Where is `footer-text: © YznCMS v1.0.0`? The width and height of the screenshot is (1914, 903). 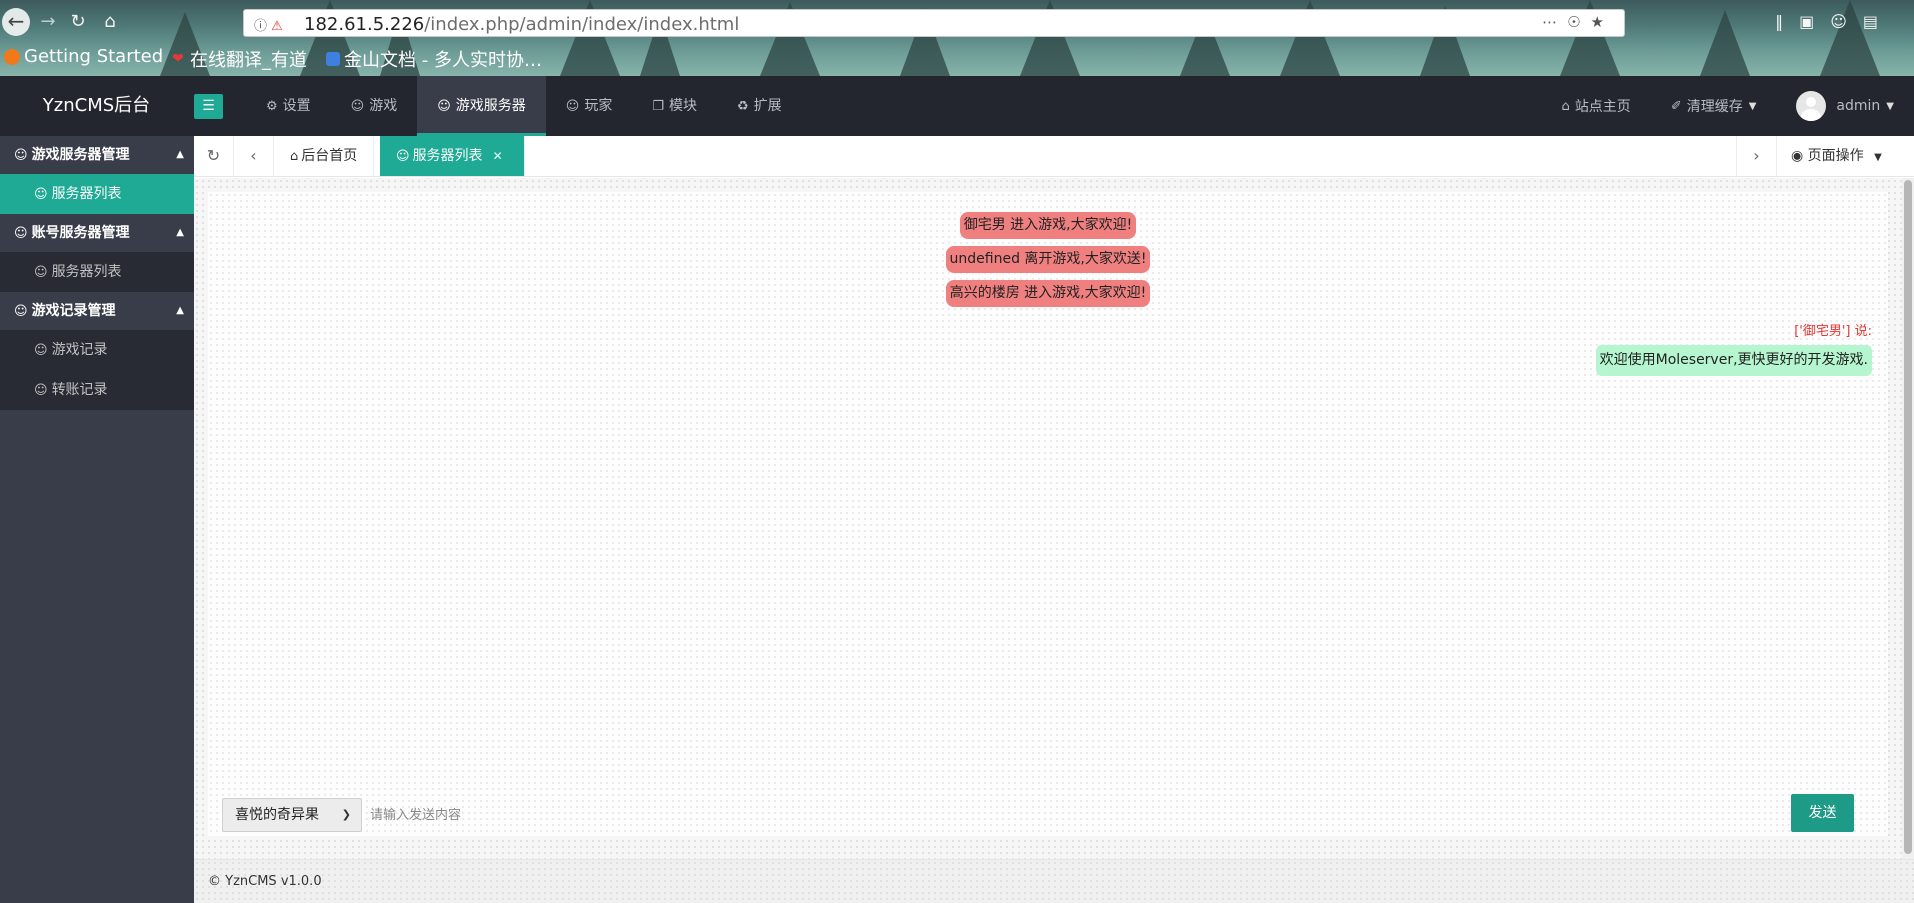 footer-text: © YznCMS v1.0.0 is located at coordinates (265, 881).